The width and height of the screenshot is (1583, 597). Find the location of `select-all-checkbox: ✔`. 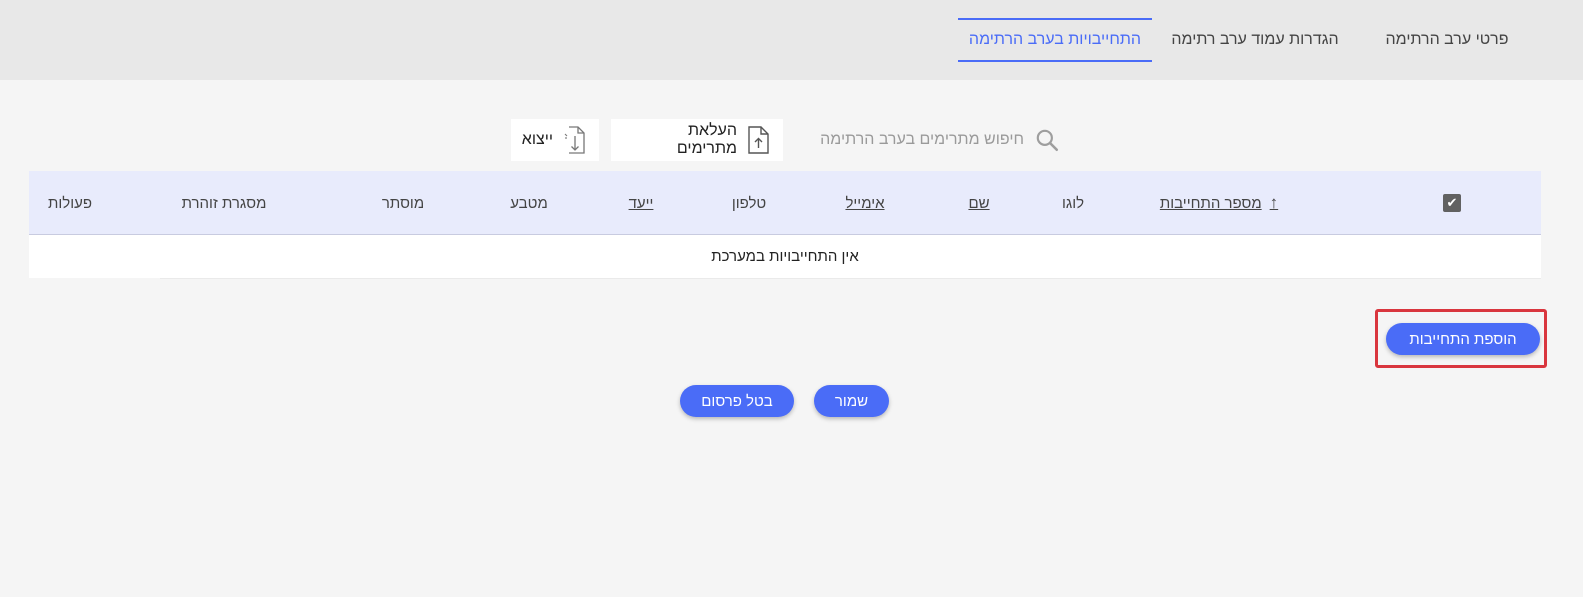

select-all-checkbox: ✔ is located at coordinates (1452, 203).